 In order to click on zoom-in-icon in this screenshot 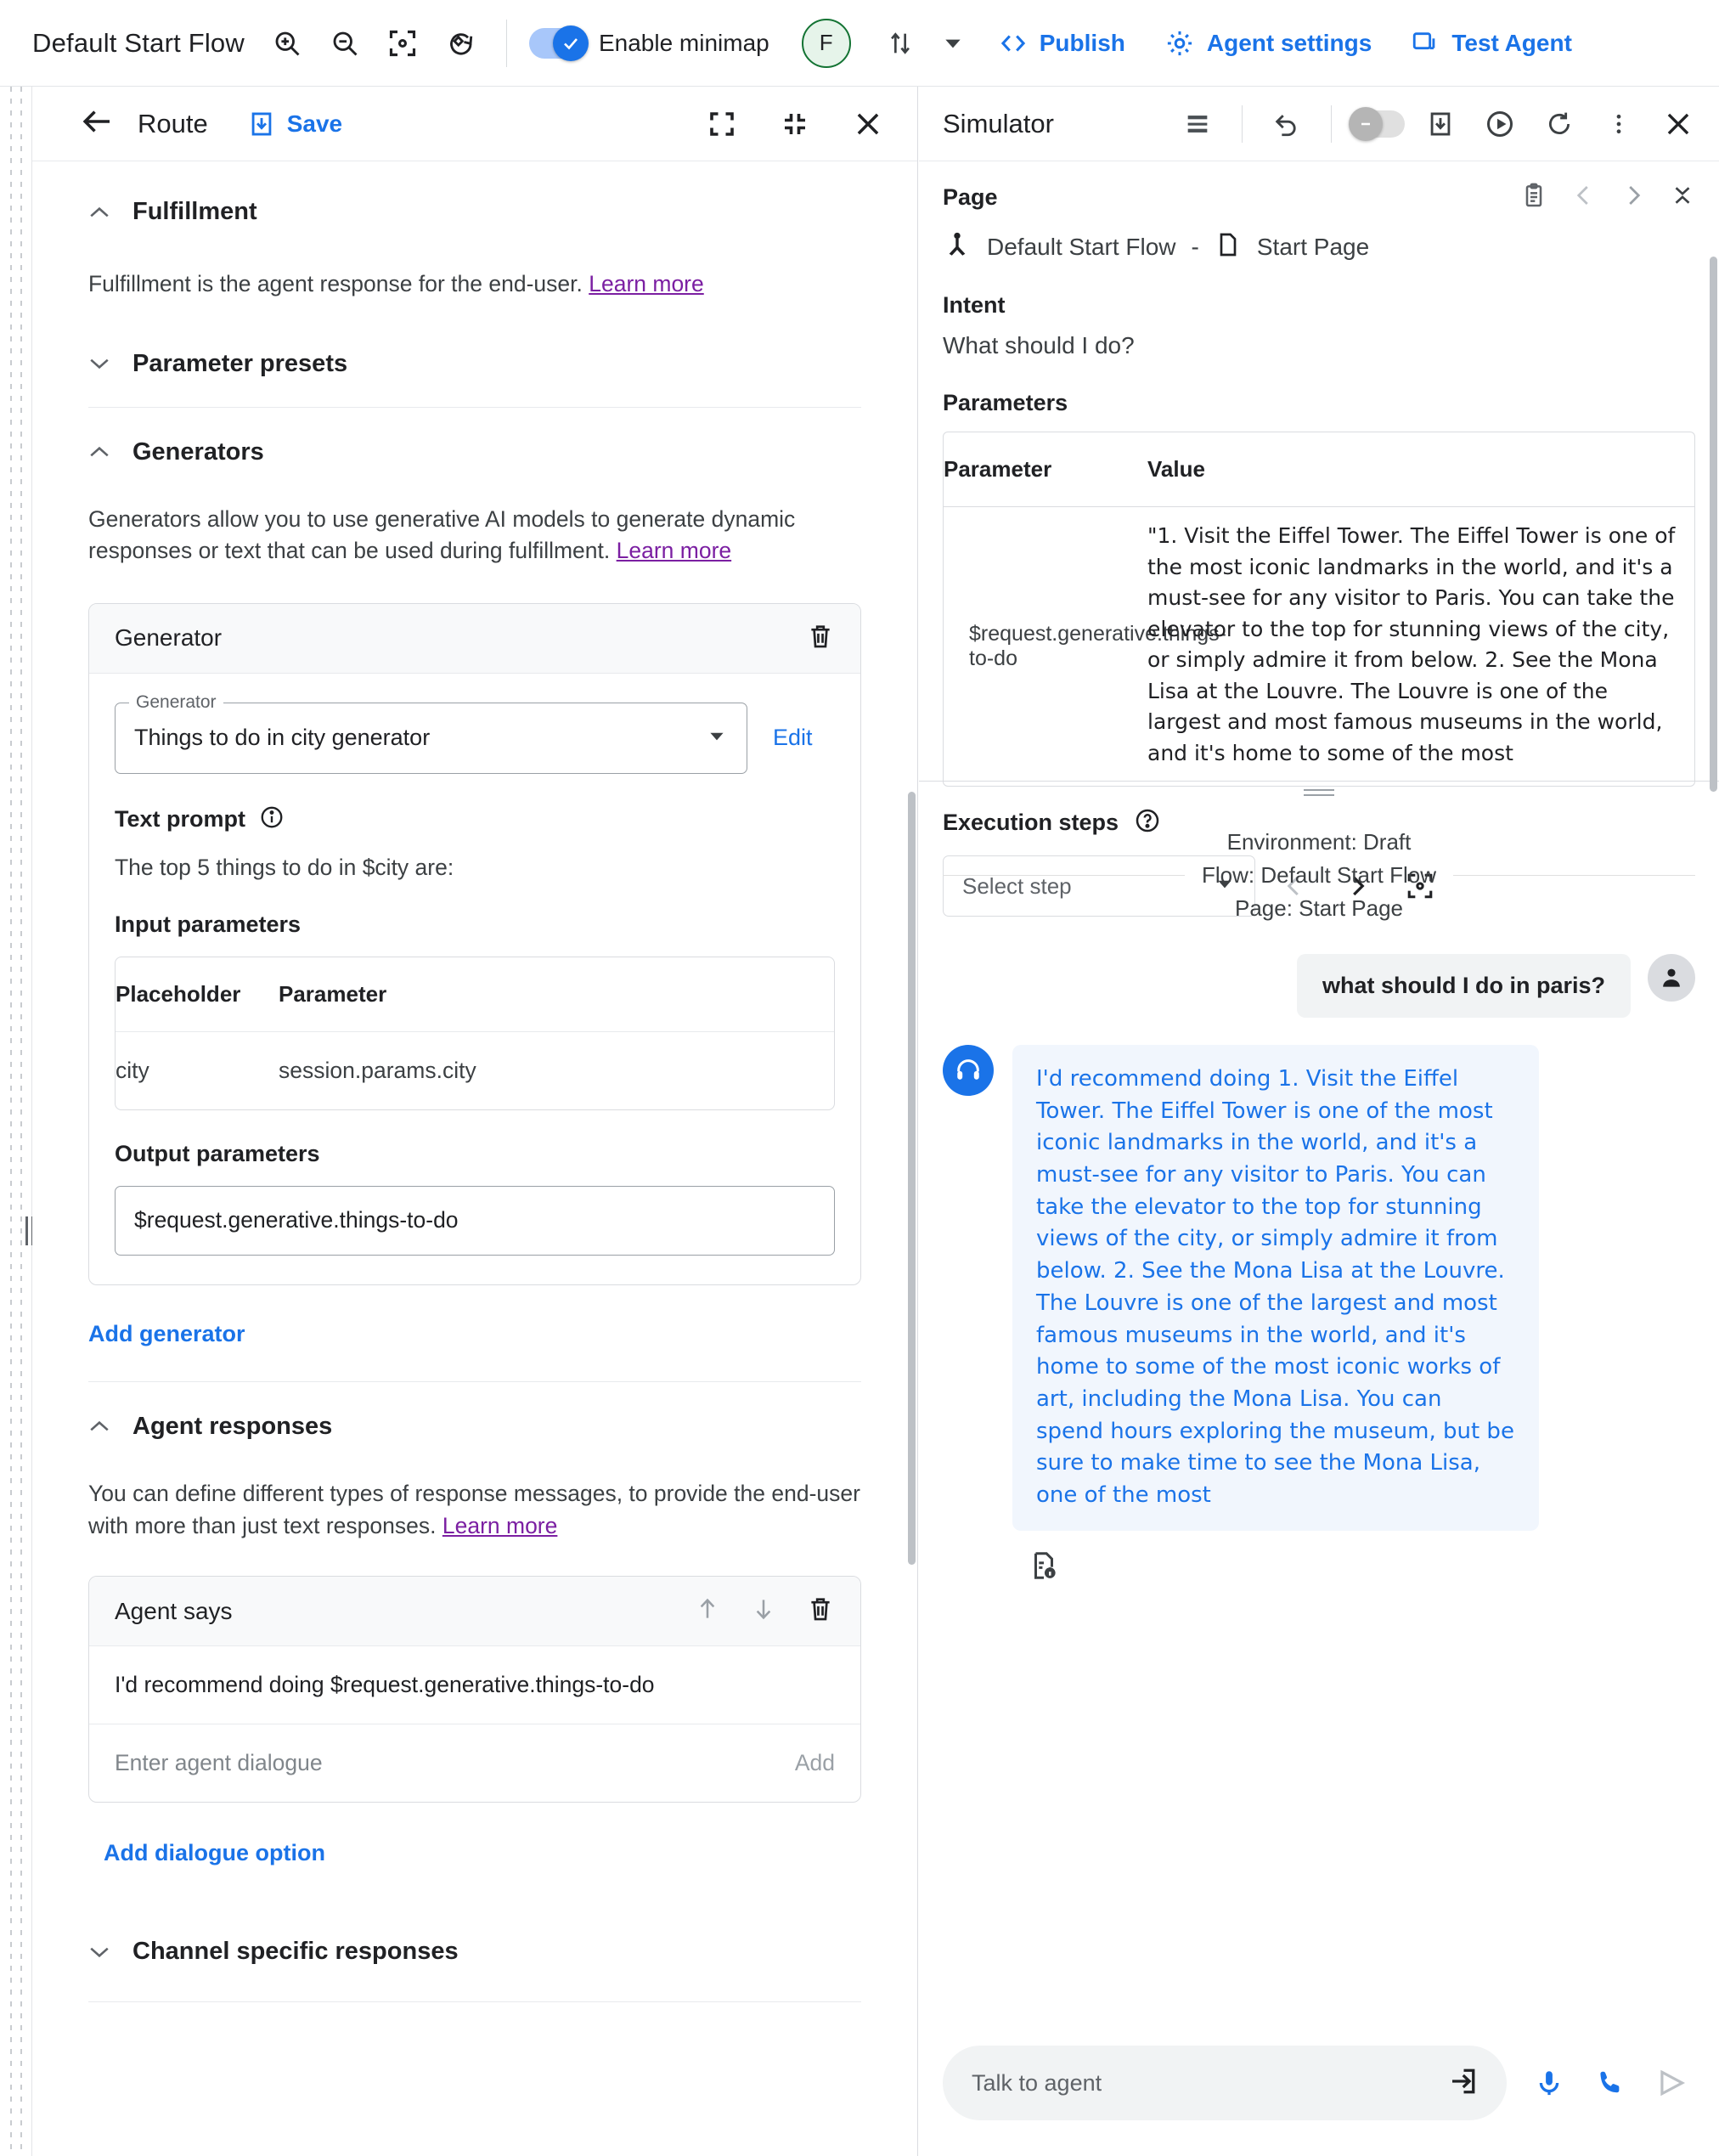, I will do `click(287, 43)`.